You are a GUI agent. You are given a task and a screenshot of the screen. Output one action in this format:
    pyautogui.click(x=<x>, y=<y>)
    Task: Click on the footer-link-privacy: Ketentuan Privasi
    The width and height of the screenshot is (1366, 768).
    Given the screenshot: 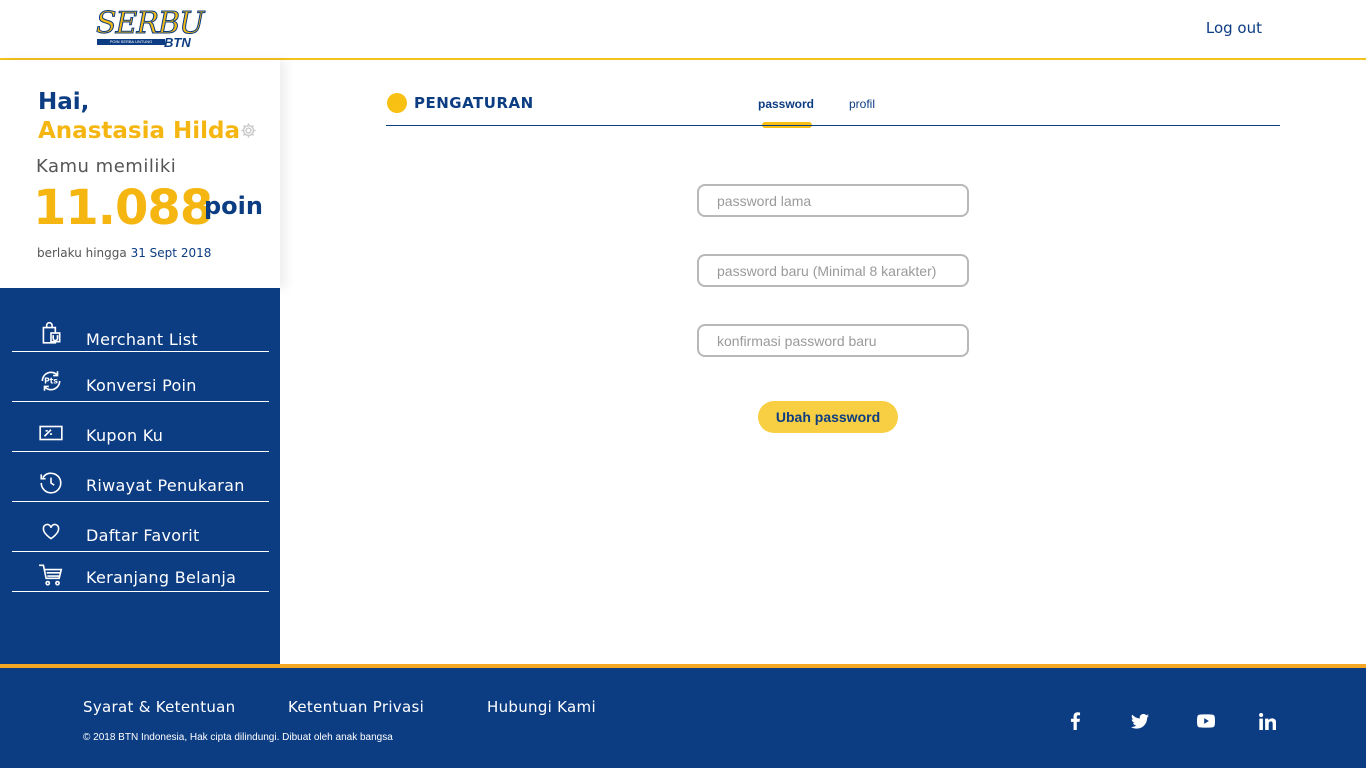 What is the action you would take?
    pyautogui.click(x=356, y=707)
    